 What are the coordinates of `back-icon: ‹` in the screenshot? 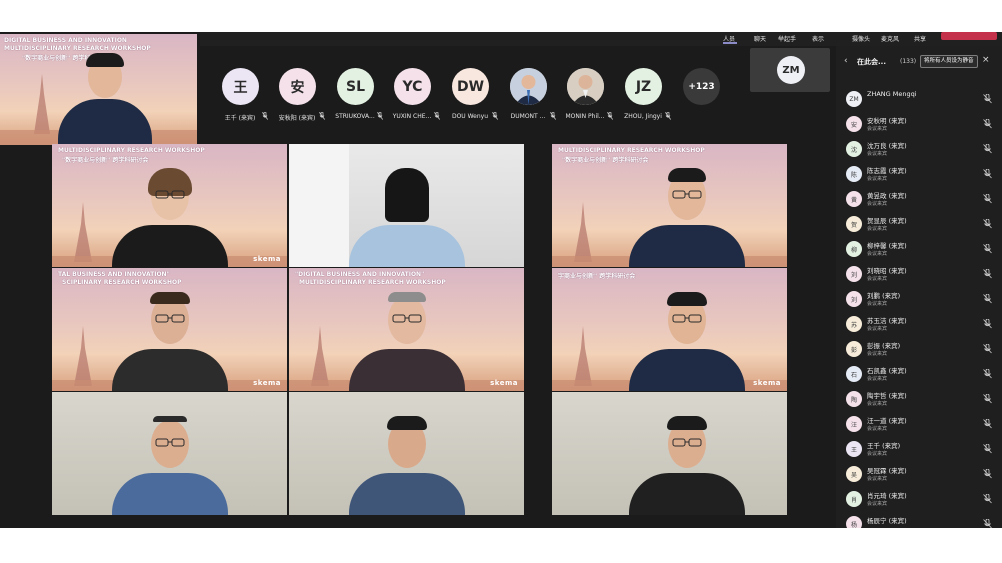 It's located at (846, 61).